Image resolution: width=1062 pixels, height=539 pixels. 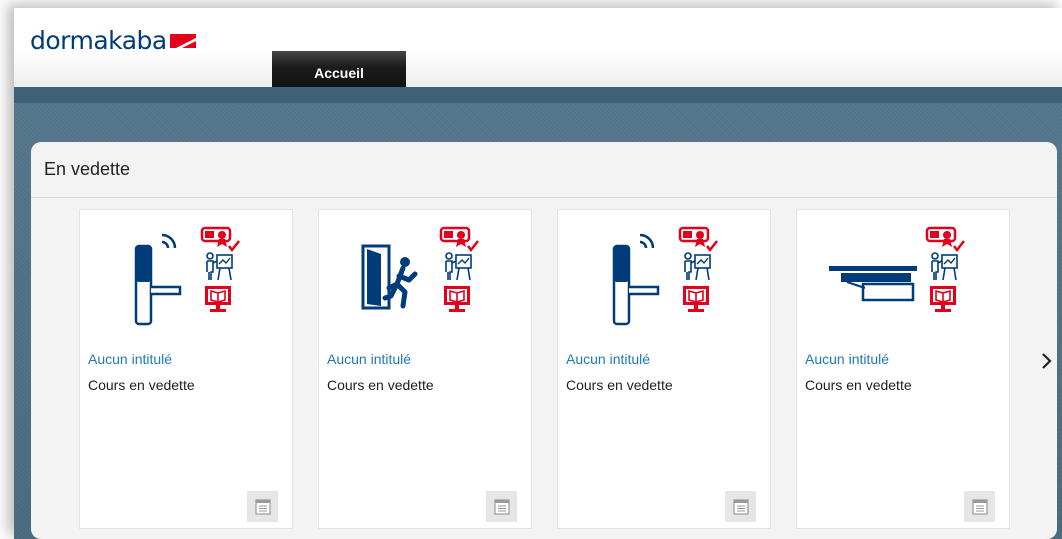 I want to click on door-closer-training-icon, so click(x=904, y=278).